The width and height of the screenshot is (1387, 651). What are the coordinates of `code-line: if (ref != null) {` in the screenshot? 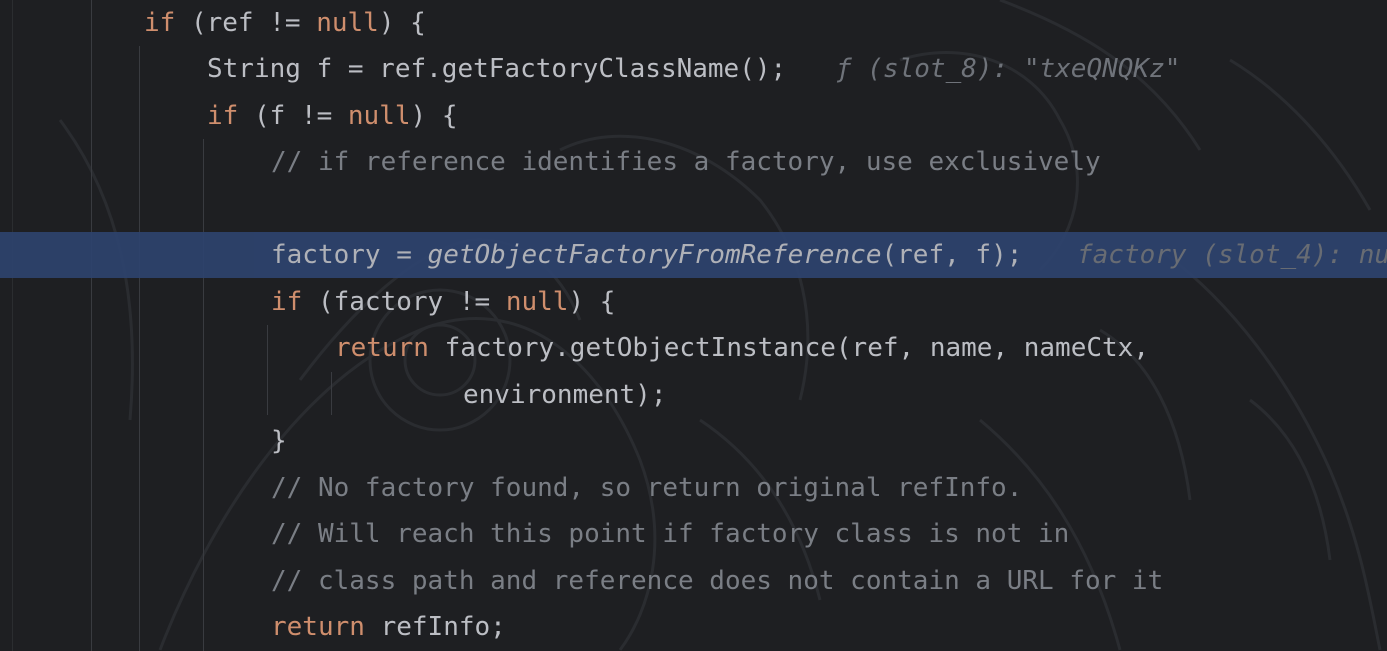 It's located at (693, 23).